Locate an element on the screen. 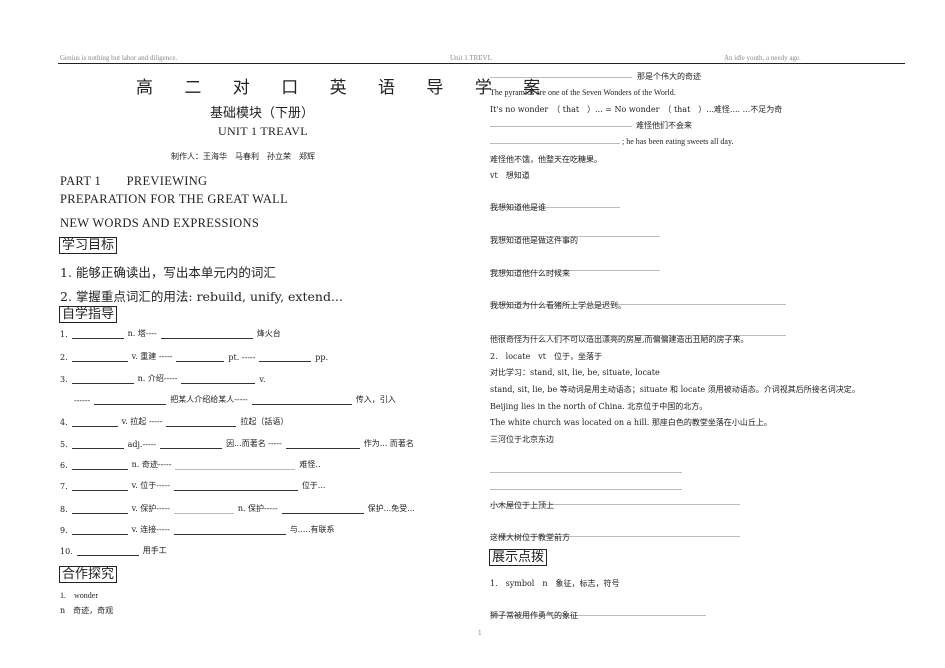  section-heading: PREPARATION FOR THE GREAT WALL is located at coordinates (174, 199).